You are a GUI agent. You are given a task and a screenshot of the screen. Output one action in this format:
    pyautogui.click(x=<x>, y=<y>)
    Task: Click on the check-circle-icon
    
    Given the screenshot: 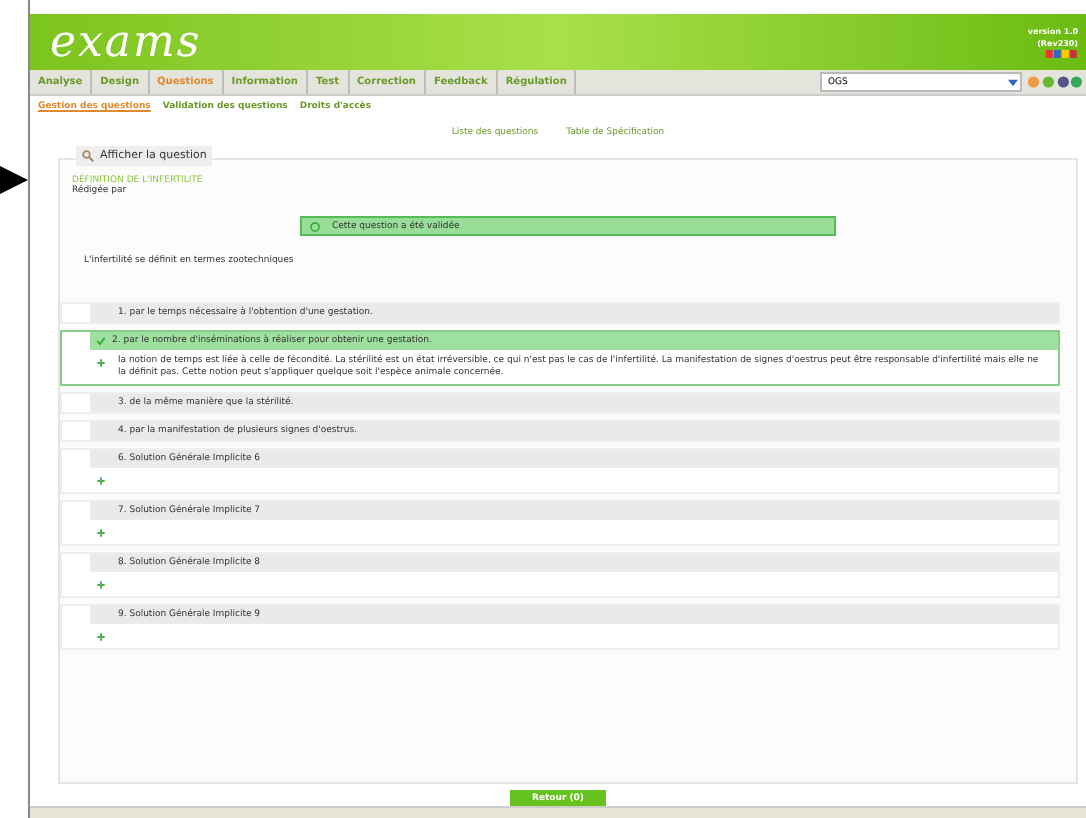 What is the action you would take?
    pyautogui.click(x=315, y=226)
    